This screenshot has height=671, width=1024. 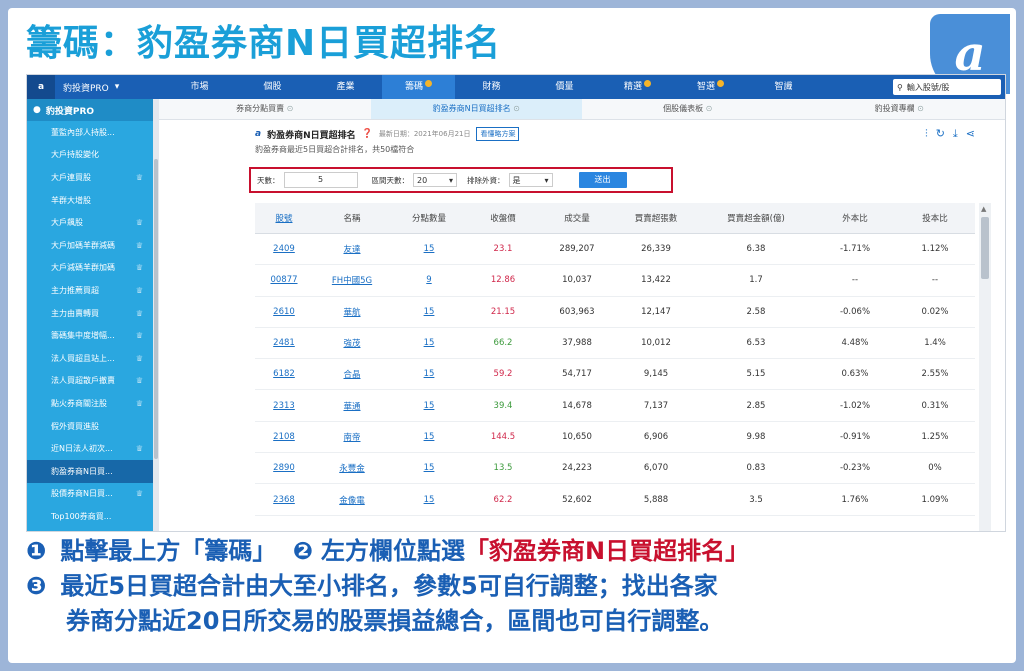 What do you see at coordinates (90, 290) in the screenshot?
I see `sidebar-item-7: 主力推薦買超 ♕` at bounding box center [90, 290].